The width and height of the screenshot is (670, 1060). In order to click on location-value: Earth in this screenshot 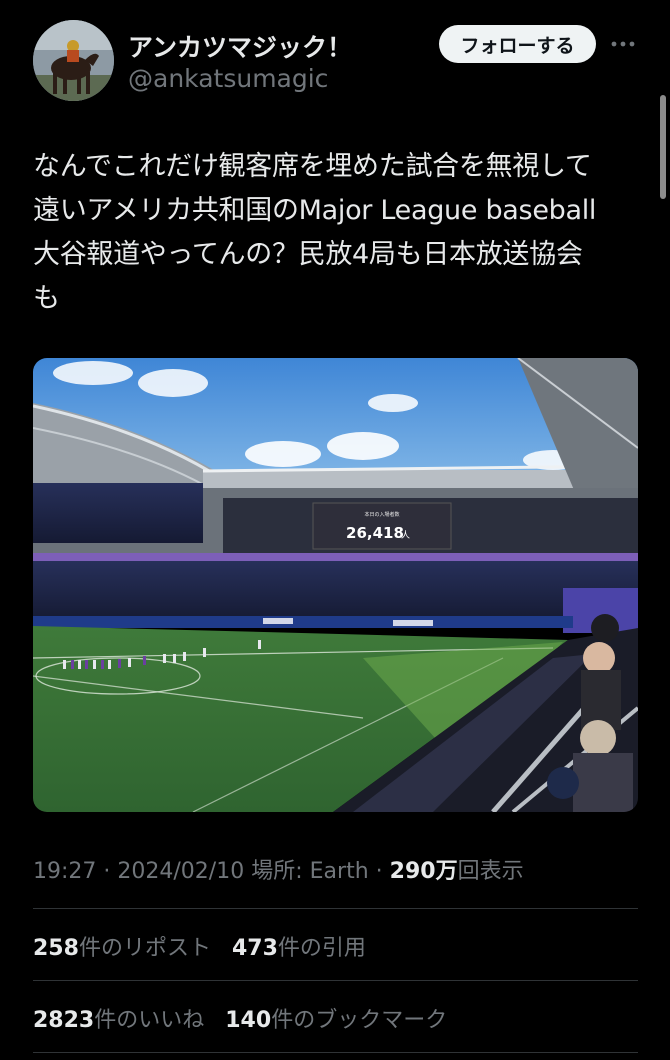, I will do `click(339, 871)`.